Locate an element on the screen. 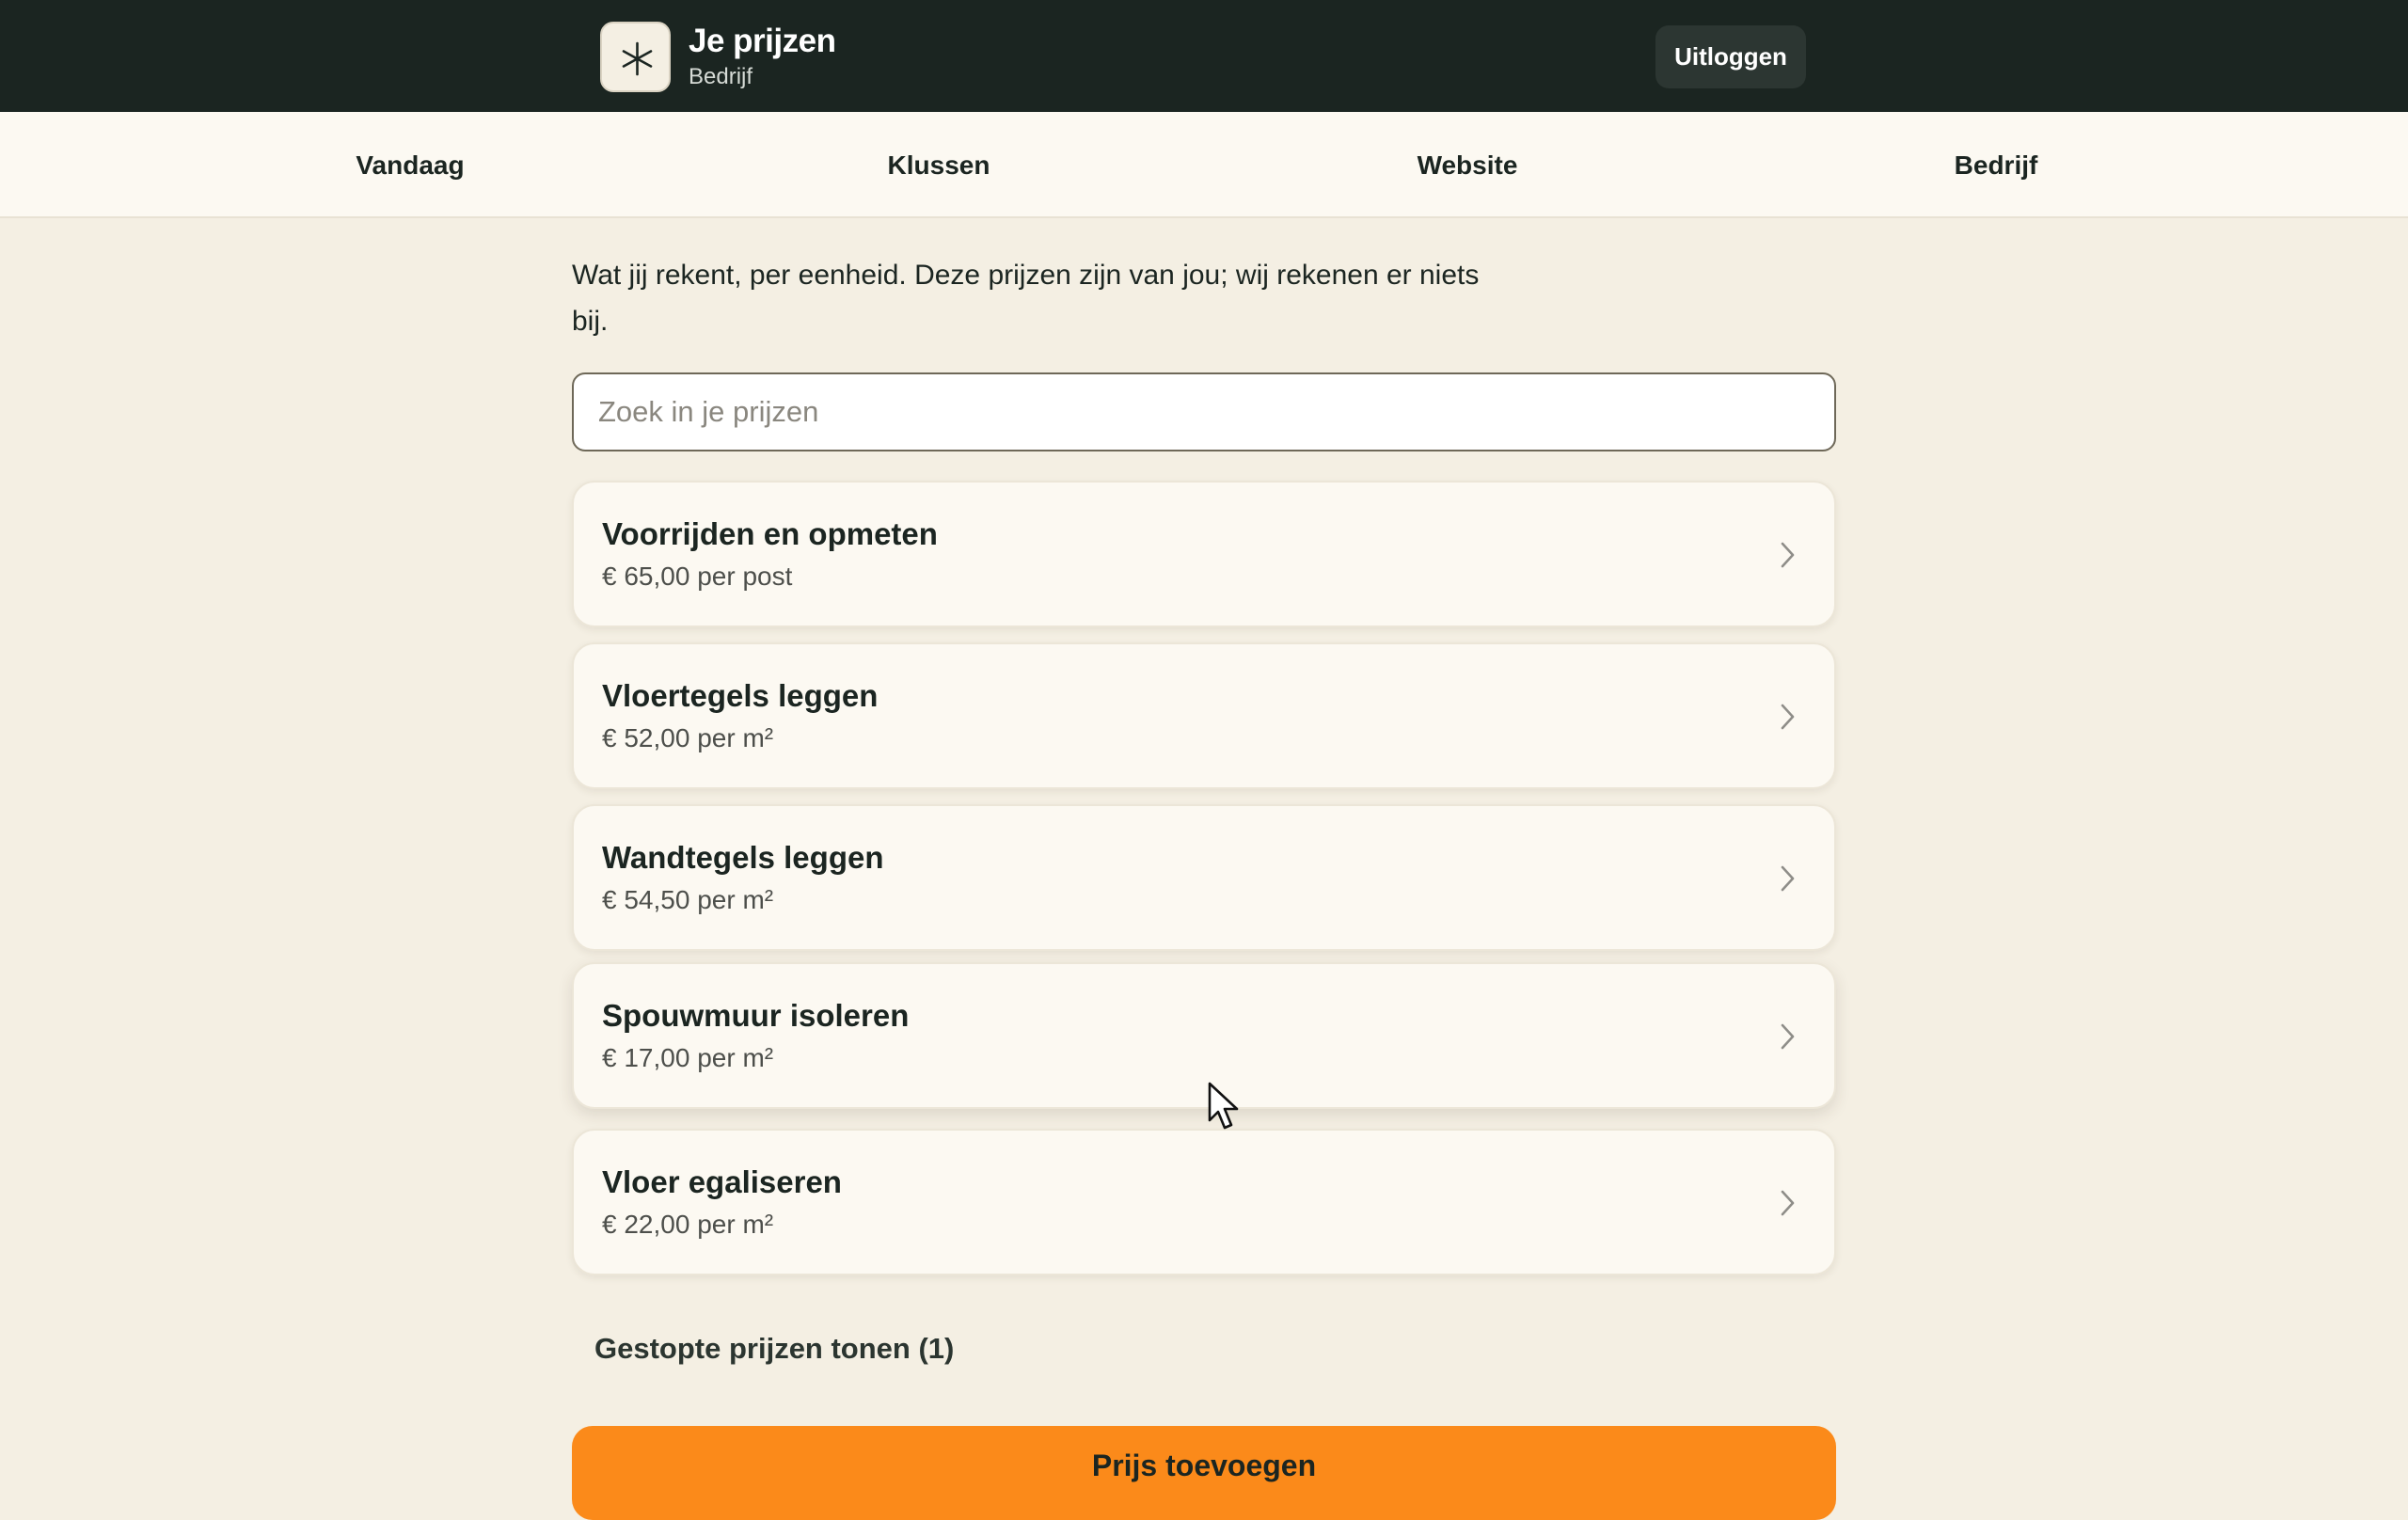 Image resolution: width=2408 pixels, height=1520 pixels. price-name: Spouwmuur isoleren is located at coordinates (756, 1015).